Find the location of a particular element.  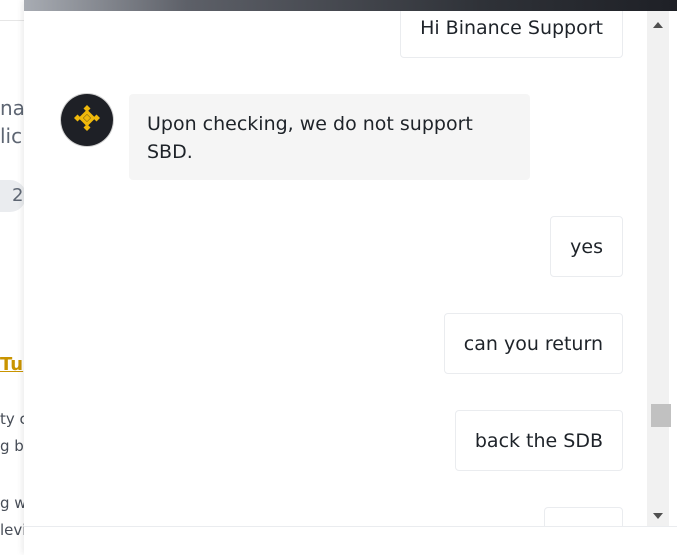

background-body-line-2: g be is located at coordinates (12, 446).